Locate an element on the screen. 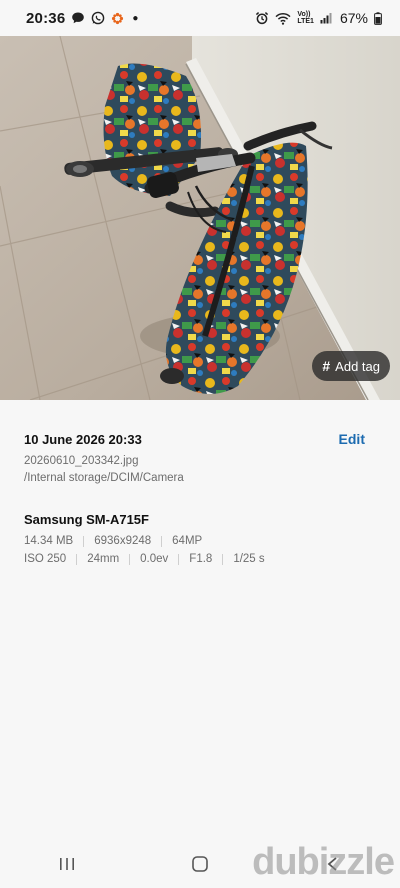  photo-filename: 20260610_203342.jpg is located at coordinates (81, 461).